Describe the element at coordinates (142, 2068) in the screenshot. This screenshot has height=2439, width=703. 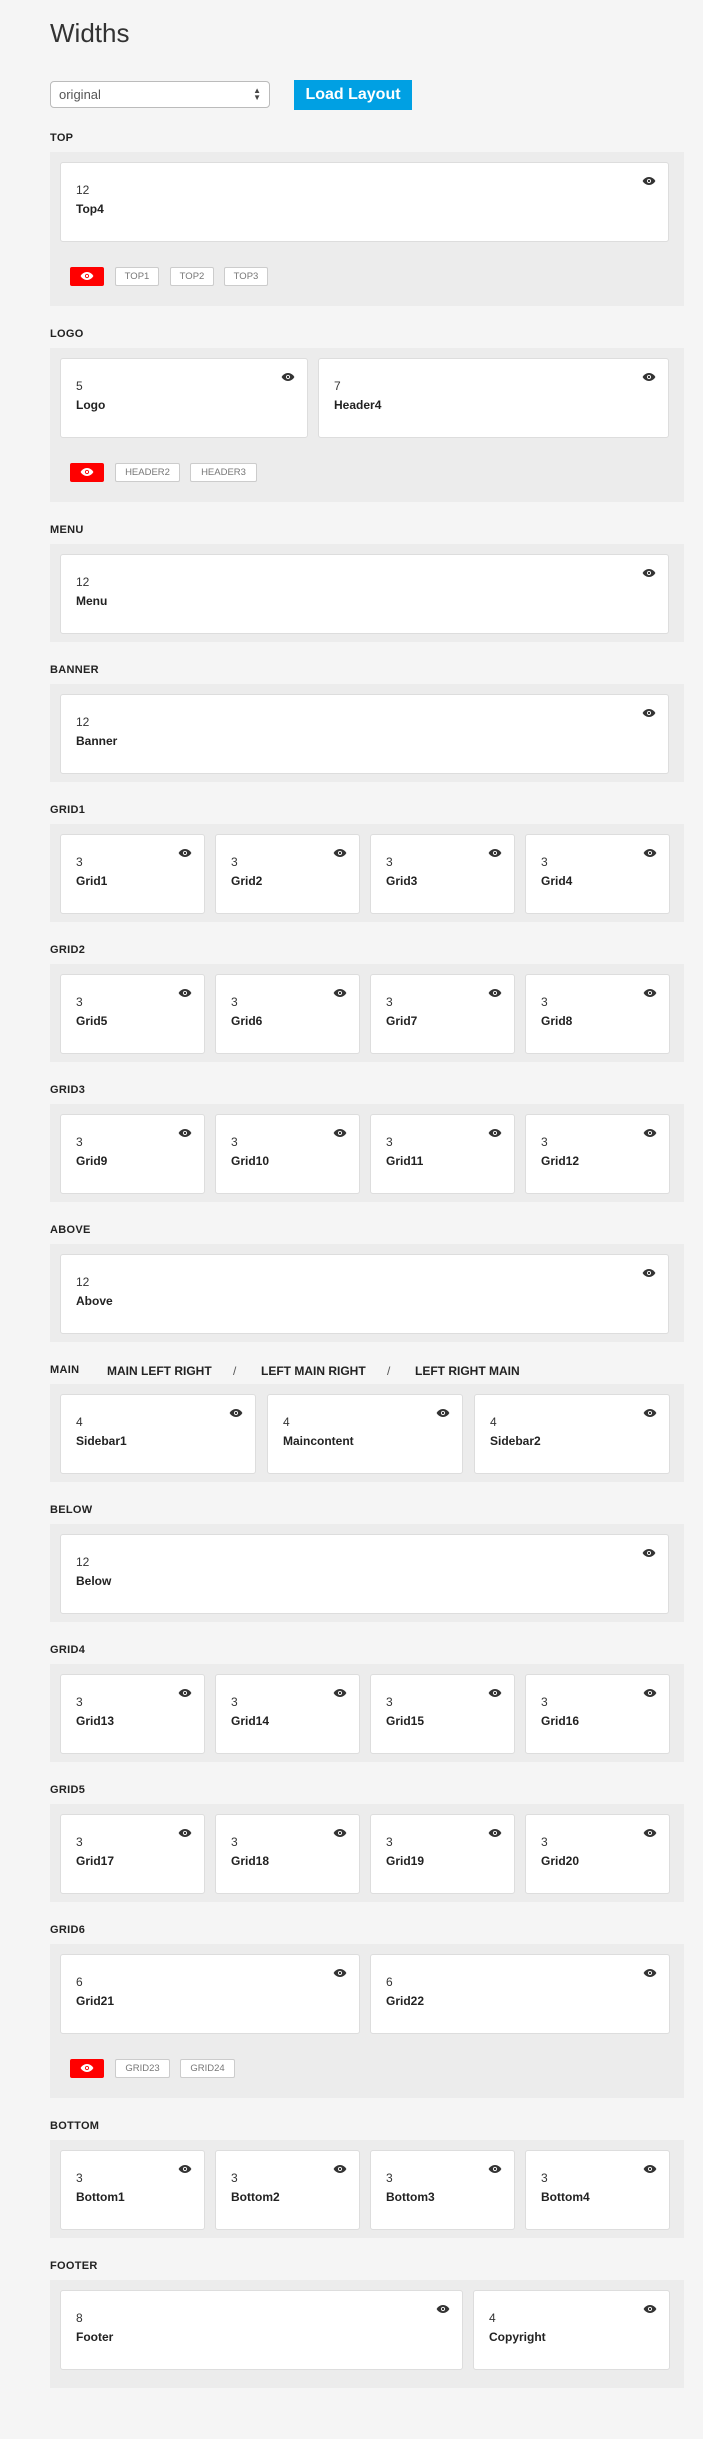
I see `hidden-position-tag: GRID23` at that location.